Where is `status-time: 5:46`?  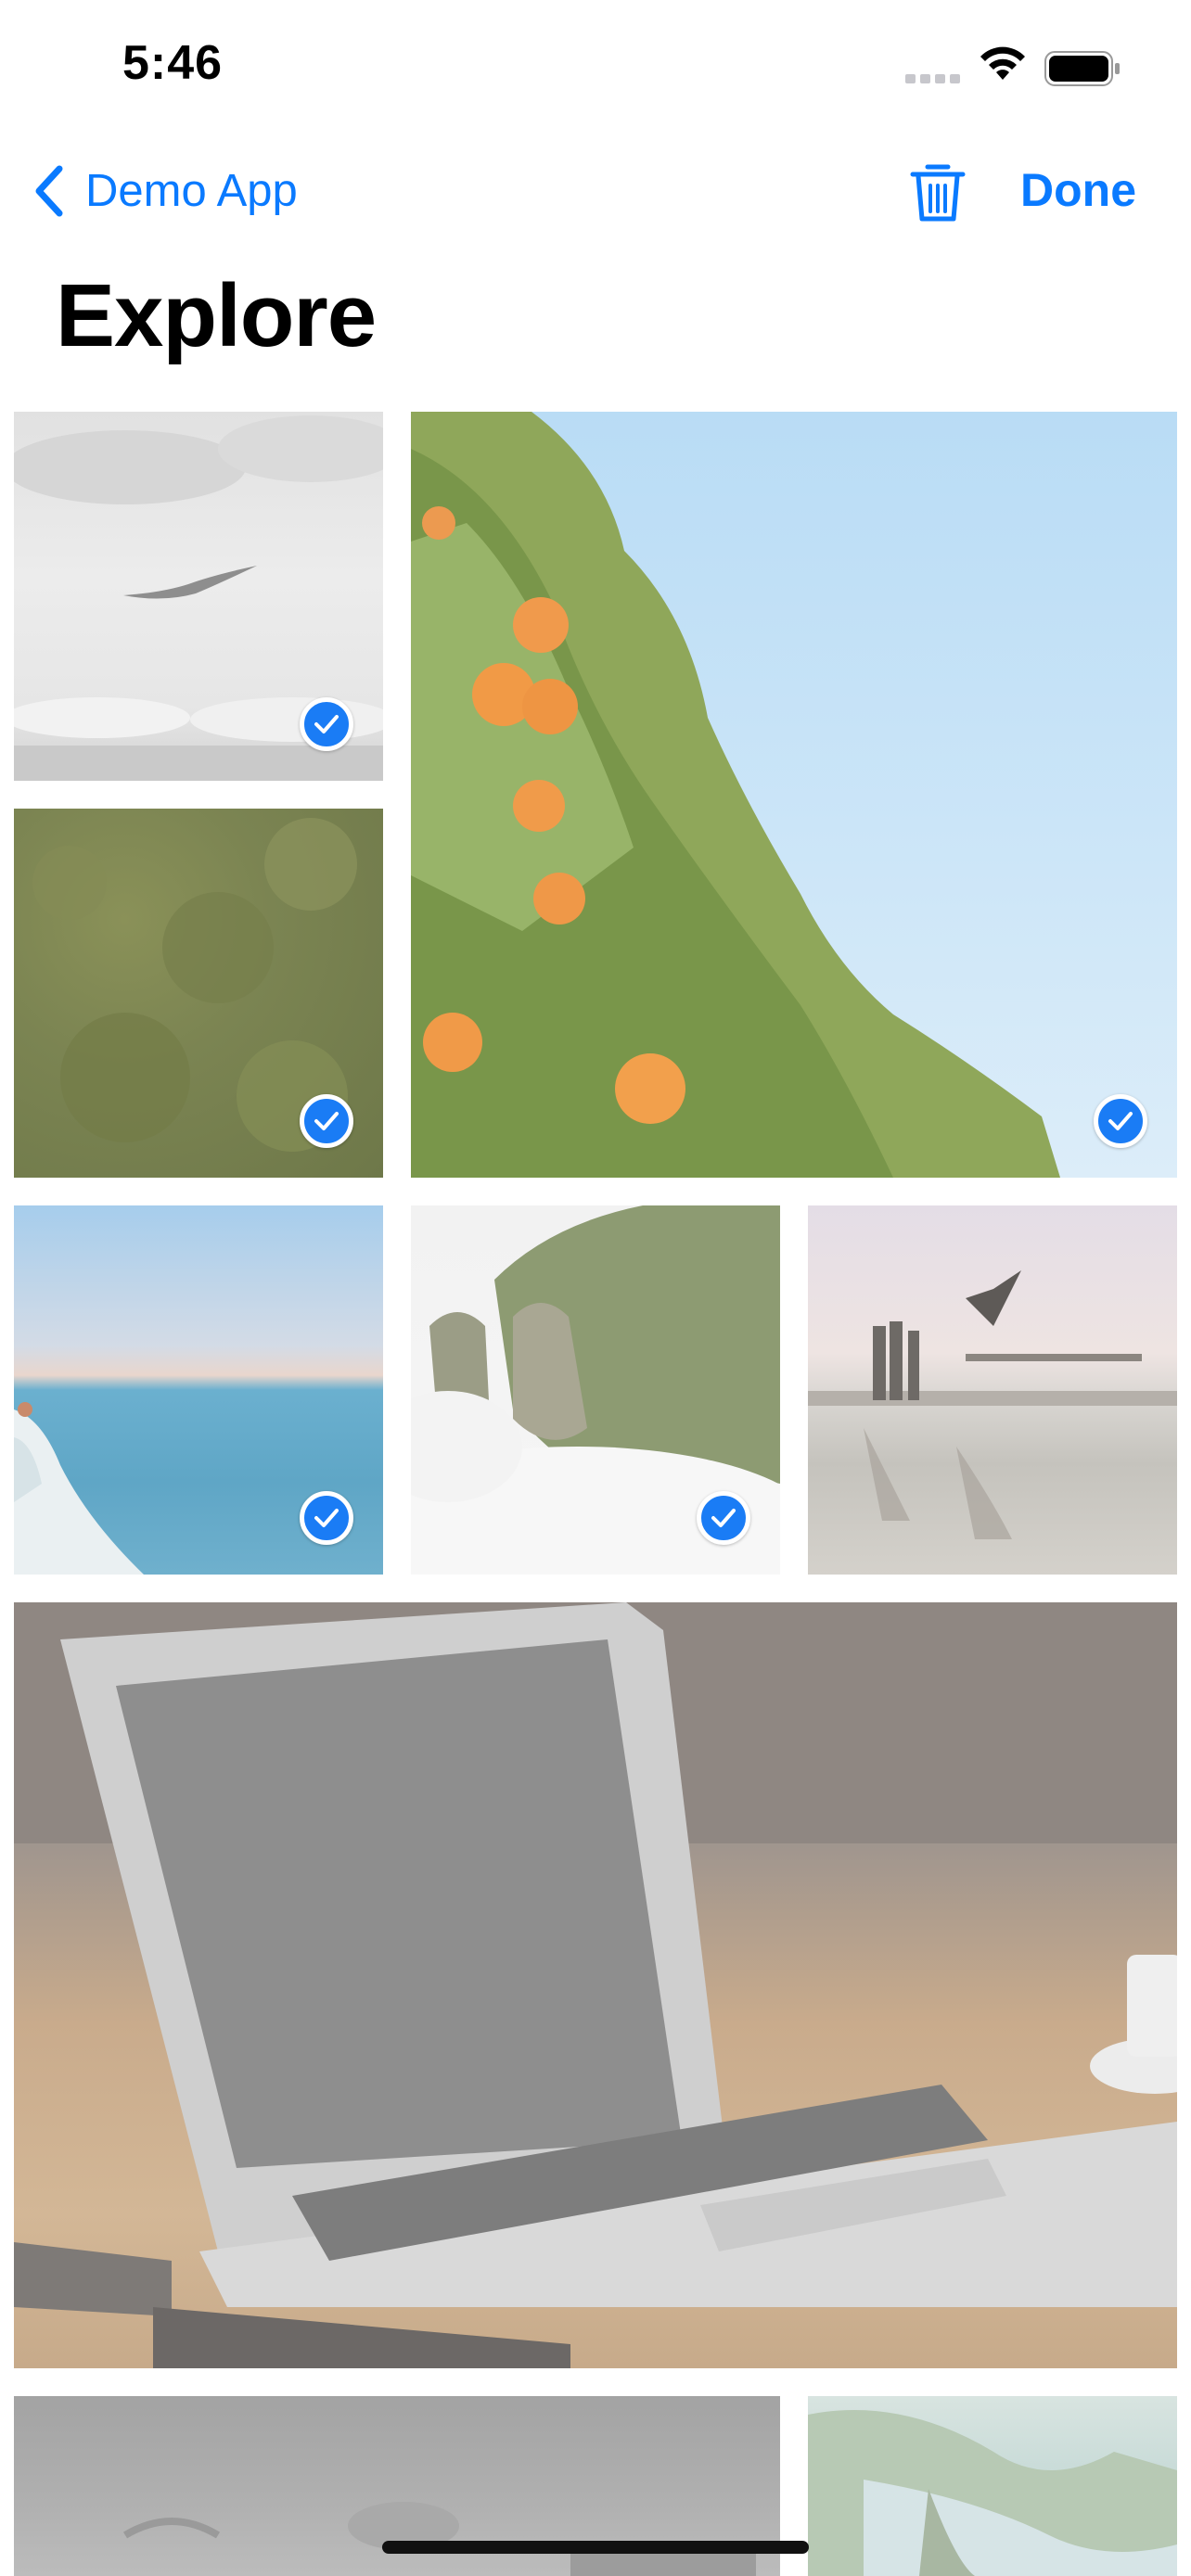
status-time: 5:46 is located at coordinates (173, 63).